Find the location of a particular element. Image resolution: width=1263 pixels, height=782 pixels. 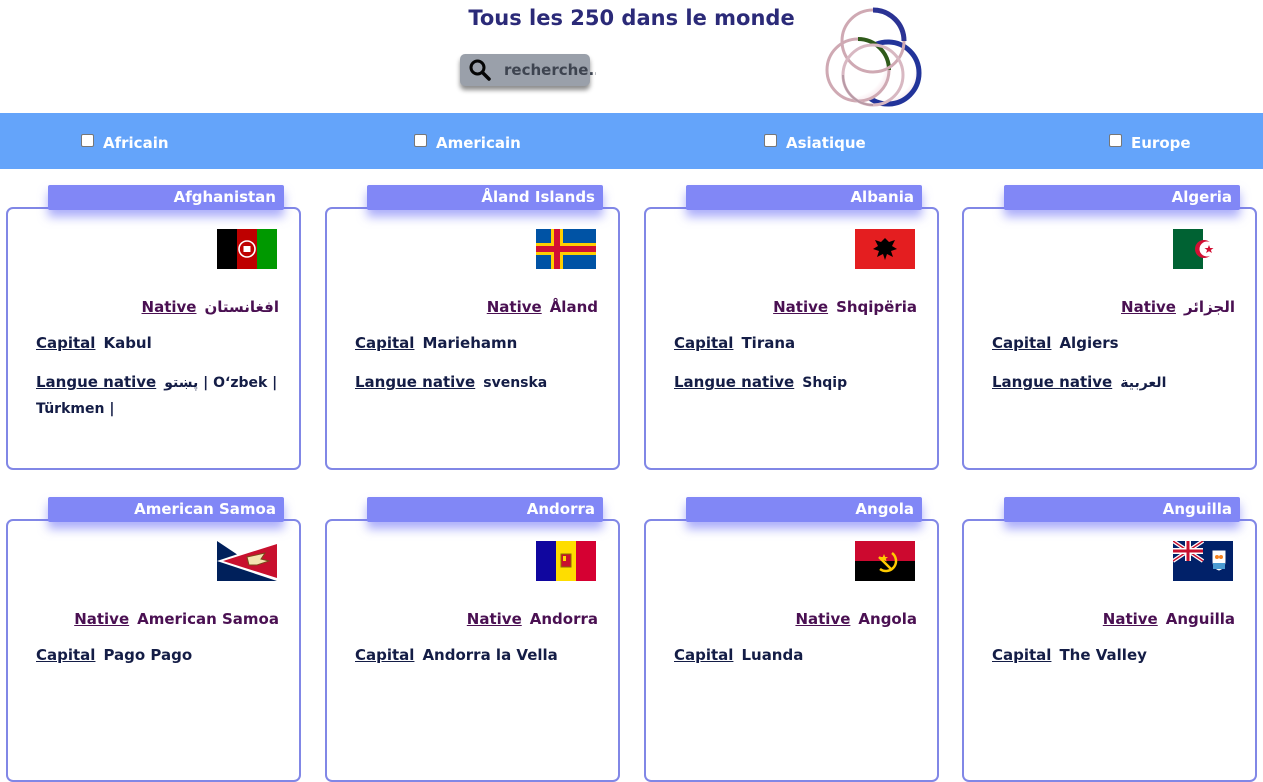

filter-label: Europe is located at coordinates (1161, 143).